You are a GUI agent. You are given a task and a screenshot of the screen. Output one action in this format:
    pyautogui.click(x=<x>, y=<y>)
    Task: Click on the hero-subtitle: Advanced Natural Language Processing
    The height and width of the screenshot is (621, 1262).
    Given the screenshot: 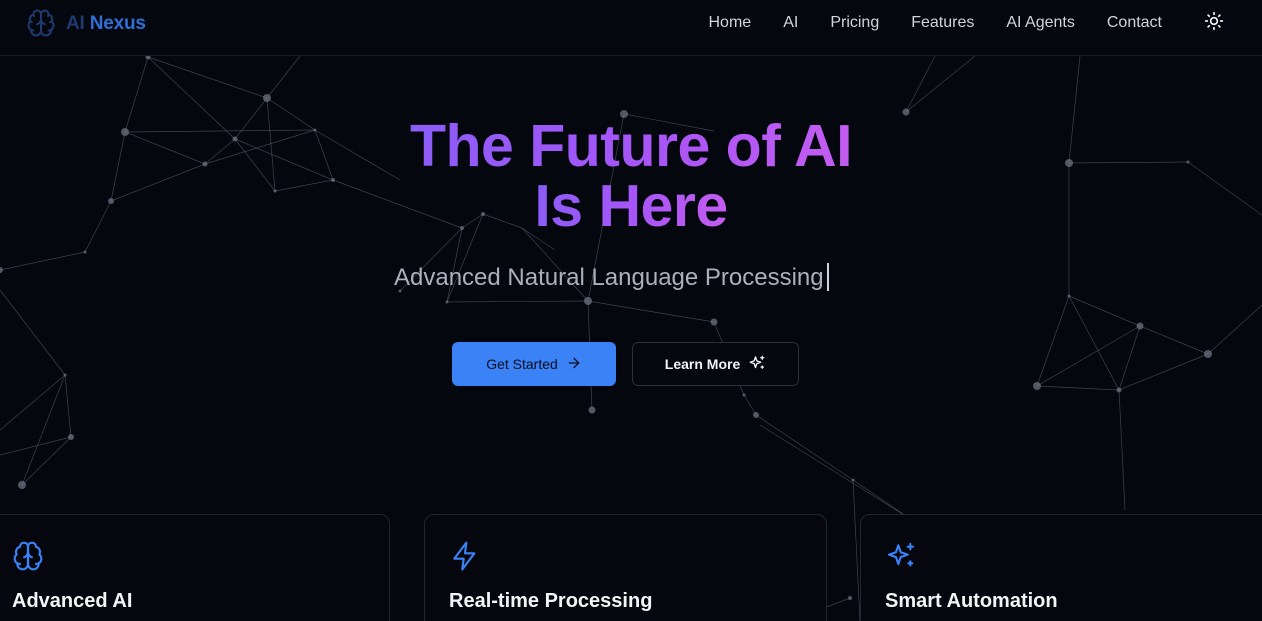 What is the action you would take?
    pyautogui.click(x=611, y=278)
    